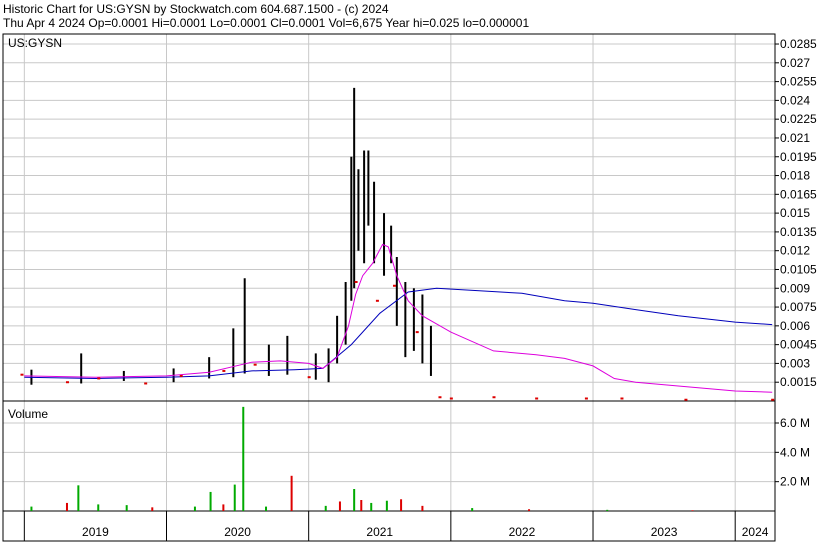 This screenshot has width=830, height=543. Describe the element at coordinates (798, 82) in the screenshot. I see `price-tick-label: 0.0255` at that location.